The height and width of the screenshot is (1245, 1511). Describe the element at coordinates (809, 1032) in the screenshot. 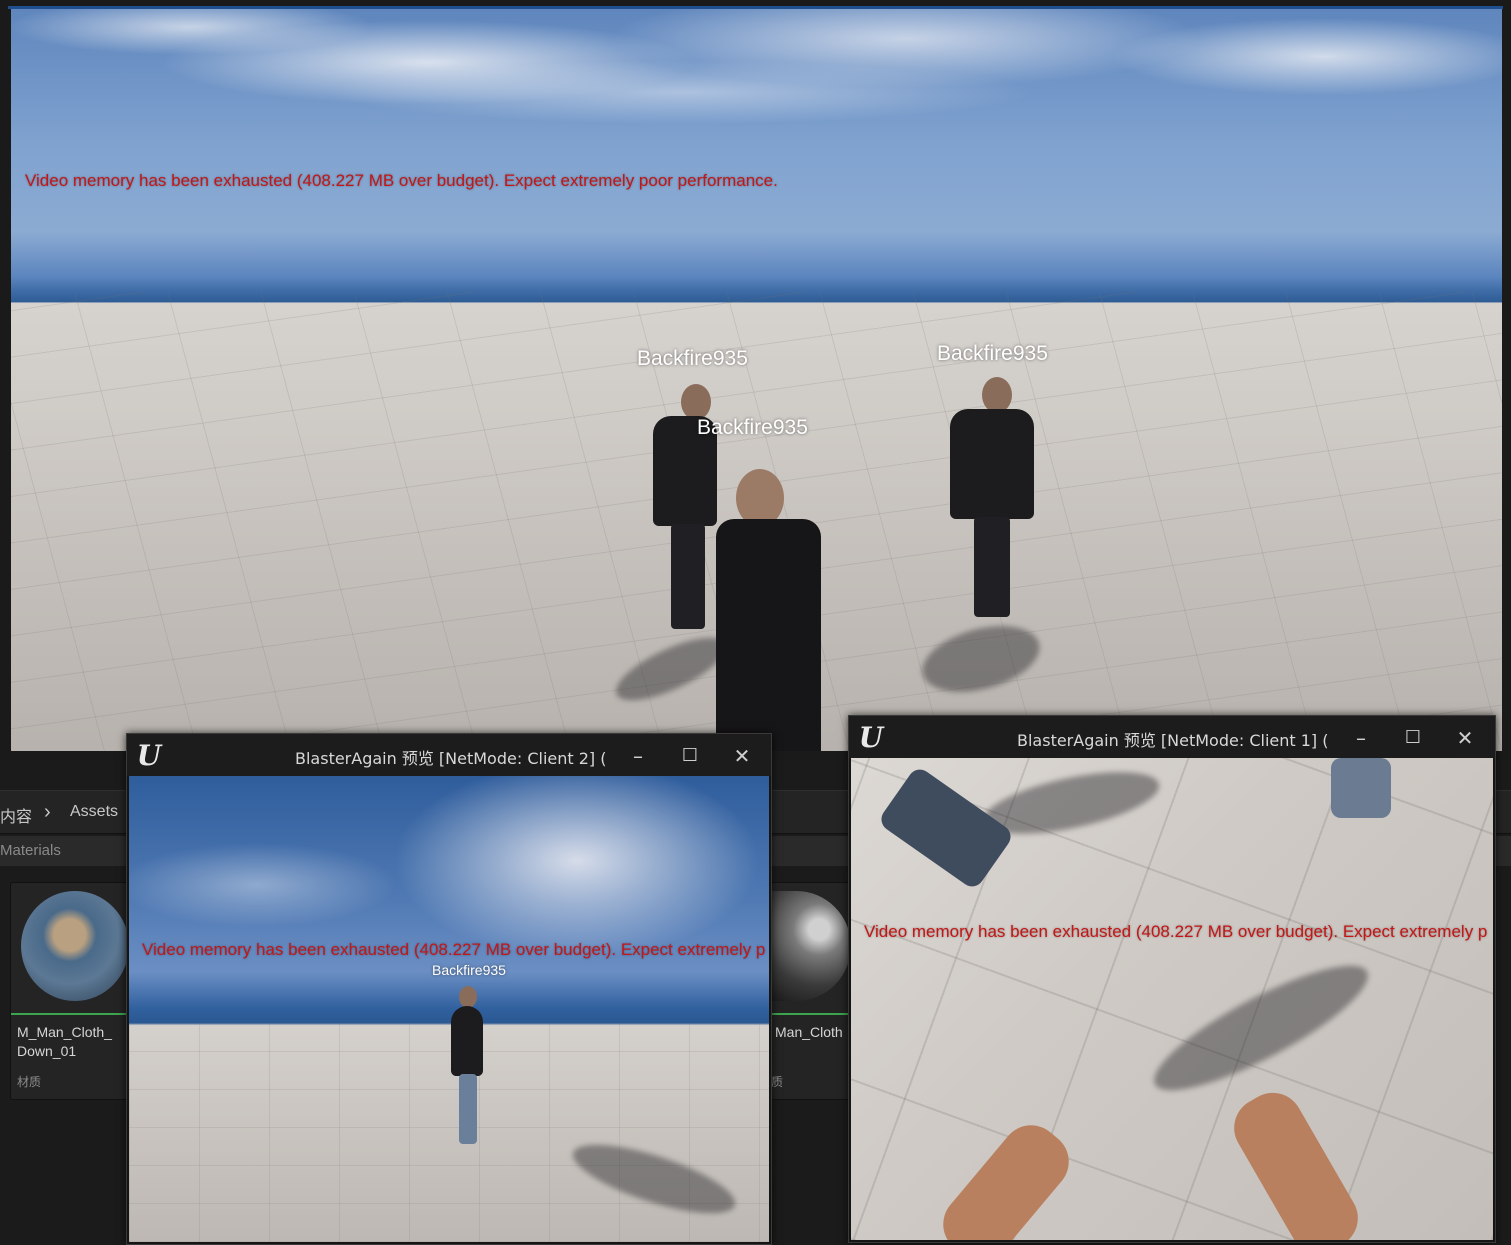

I see `asset-name: Man_Cloth` at that location.